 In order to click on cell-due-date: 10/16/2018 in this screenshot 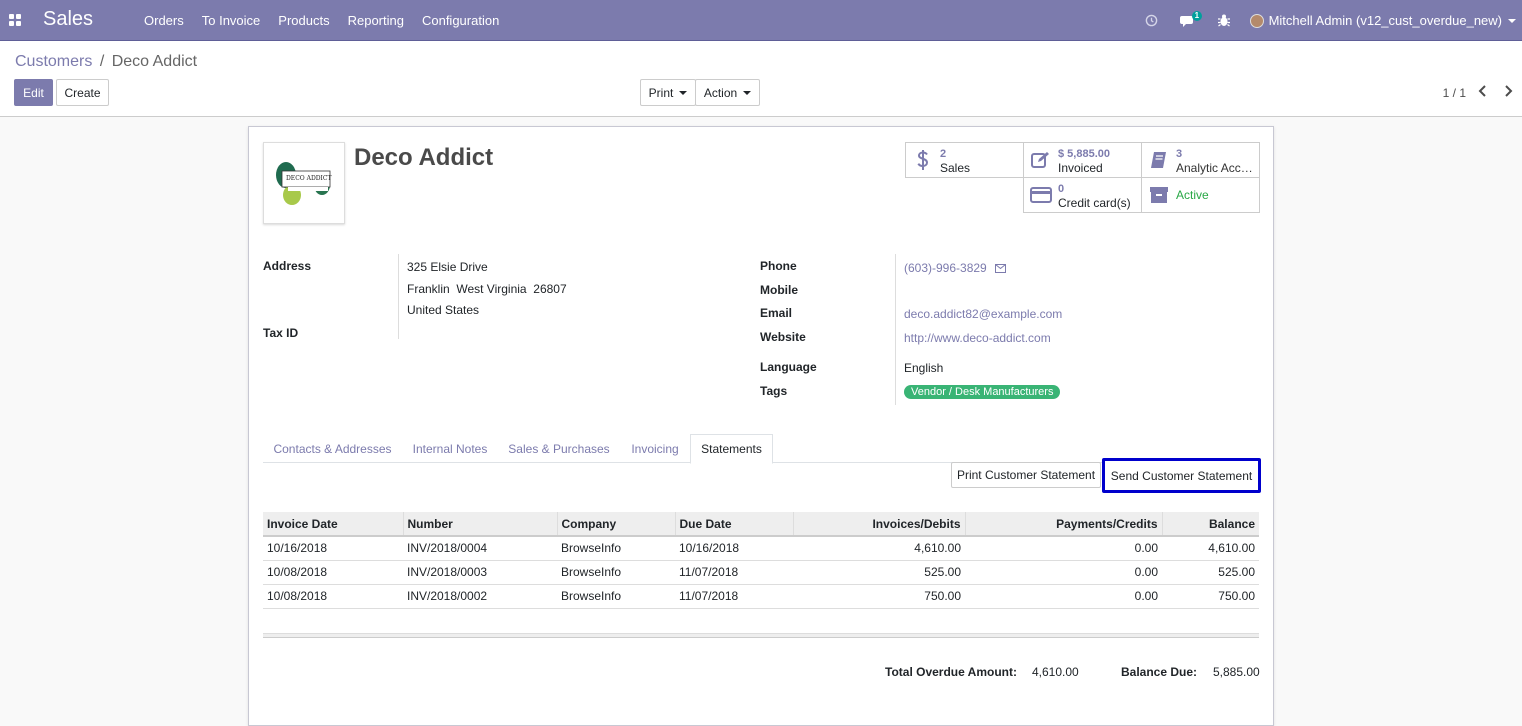, I will do `click(734, 548)`.